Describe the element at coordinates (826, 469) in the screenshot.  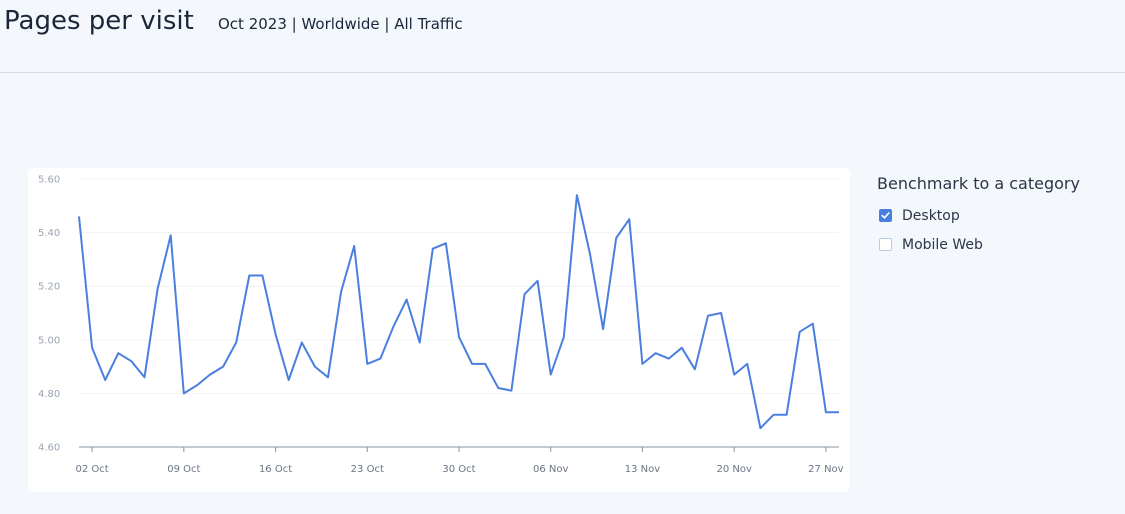
I see `x-tick-label: 27 Nov` at that location.